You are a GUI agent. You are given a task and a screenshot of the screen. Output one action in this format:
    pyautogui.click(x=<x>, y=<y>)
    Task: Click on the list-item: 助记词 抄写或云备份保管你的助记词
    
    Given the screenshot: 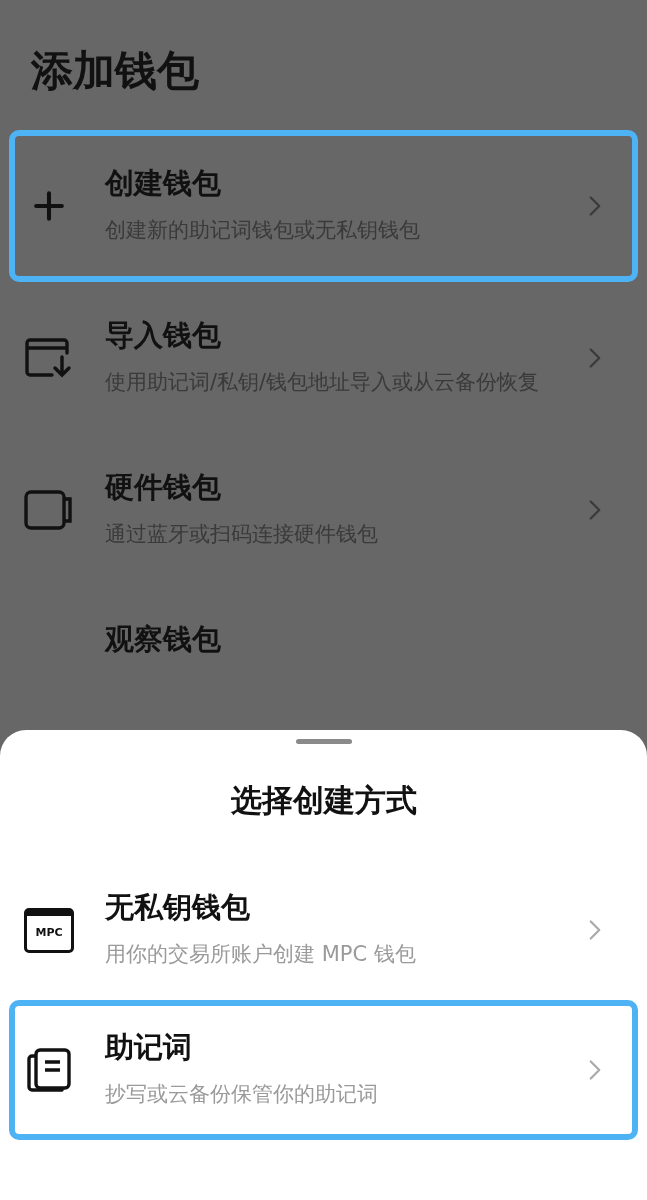 What is the action you would take?
    pyautogui.click(x=323, y=1070)
    